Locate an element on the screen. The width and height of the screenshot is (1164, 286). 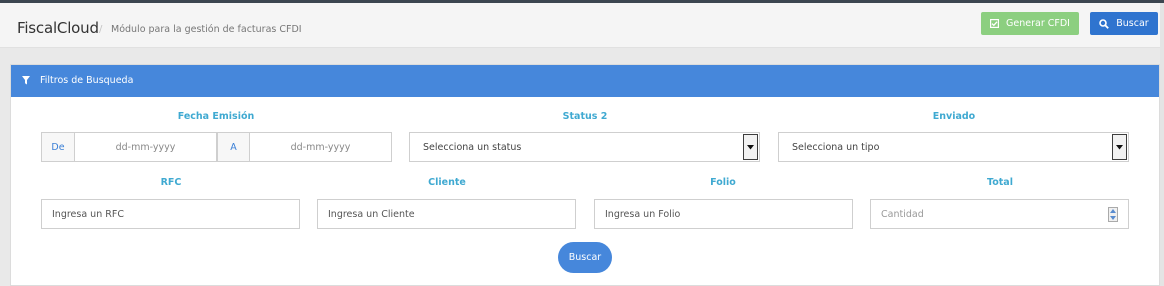
date-from-input: dd-mm-yyyy is located at coordinates (145, 147).